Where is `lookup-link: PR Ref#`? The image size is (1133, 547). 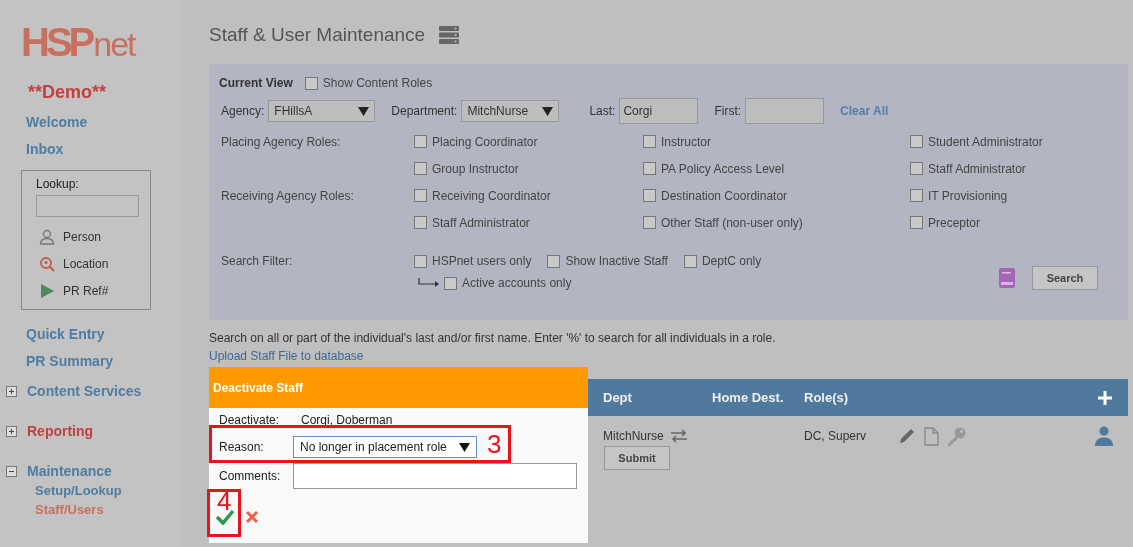 lookup-link: PR Ref# is located at coordinates (86, 290).